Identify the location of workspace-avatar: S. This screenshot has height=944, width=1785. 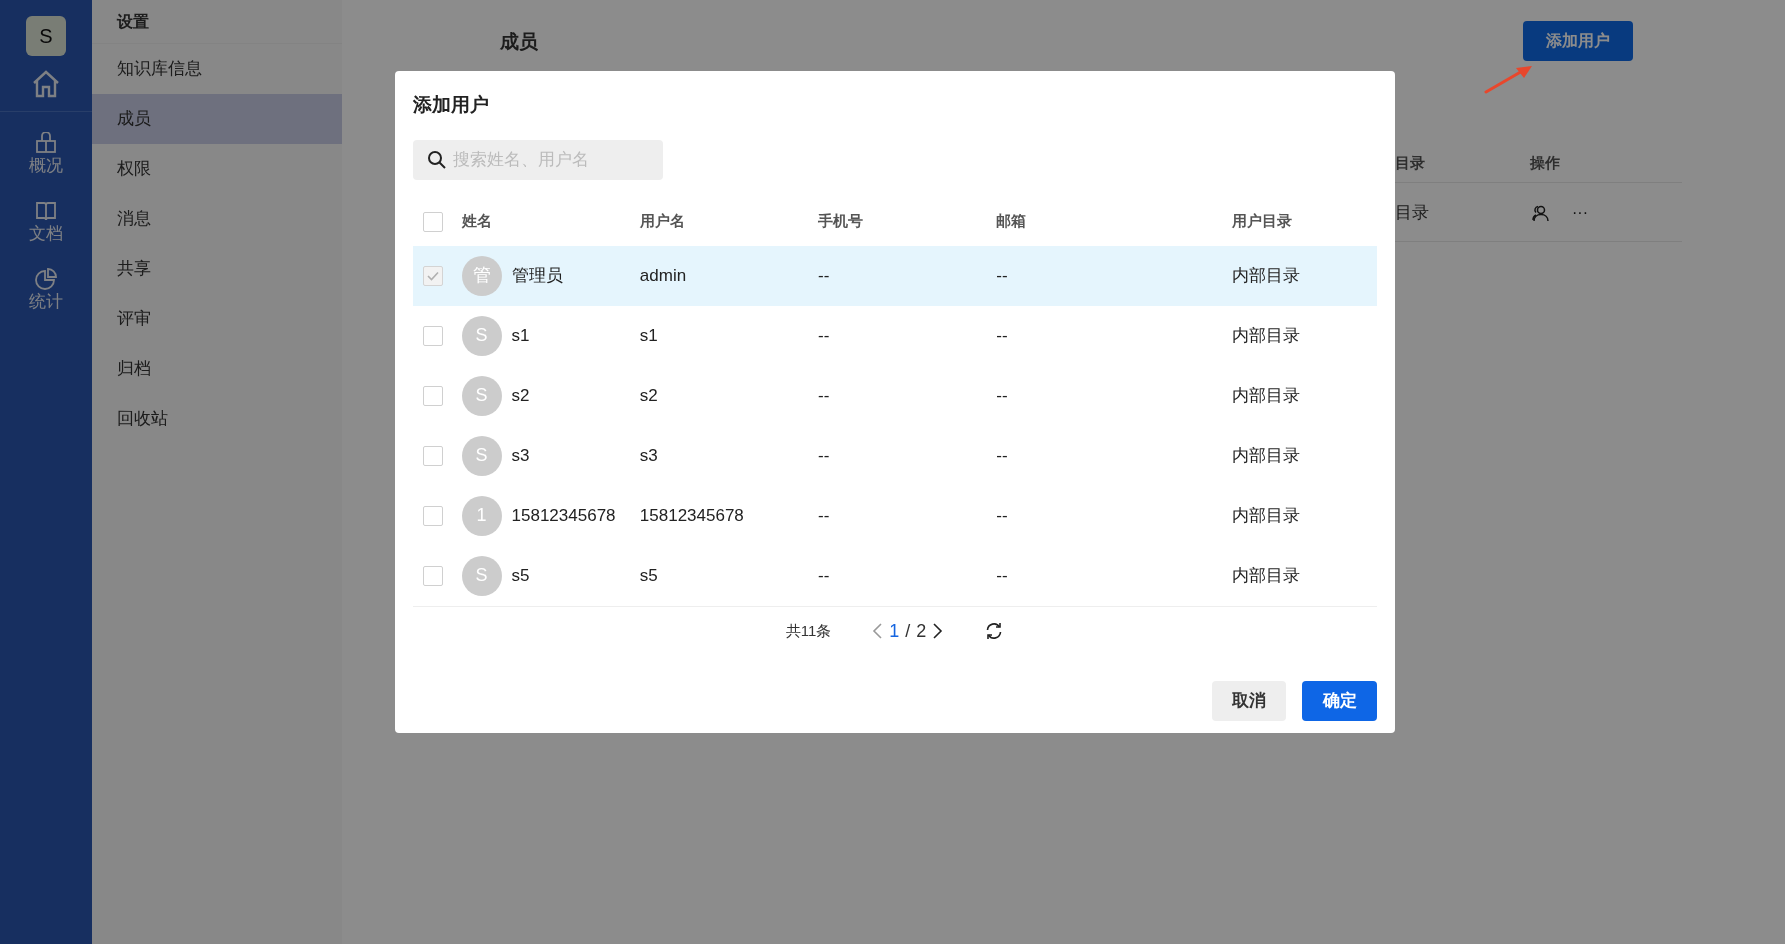
(46, 36).